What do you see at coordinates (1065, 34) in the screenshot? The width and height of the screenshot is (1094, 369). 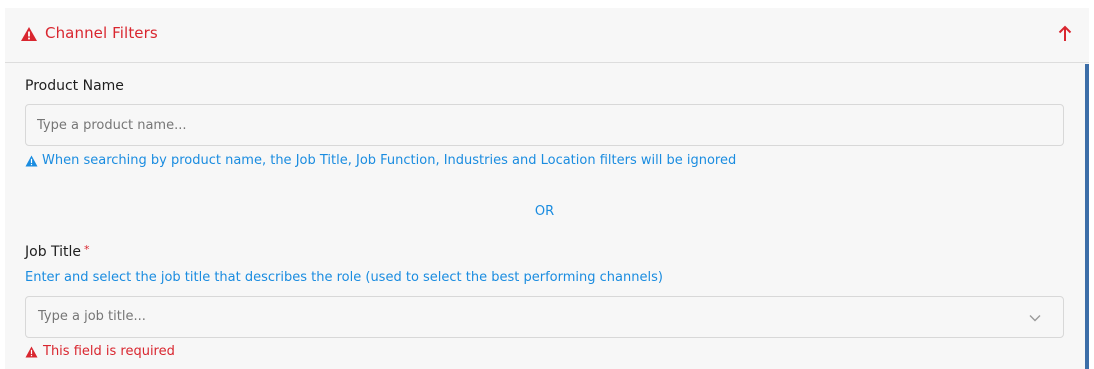 I see `arrow-up-icon` at bounding box center [1065, 34].